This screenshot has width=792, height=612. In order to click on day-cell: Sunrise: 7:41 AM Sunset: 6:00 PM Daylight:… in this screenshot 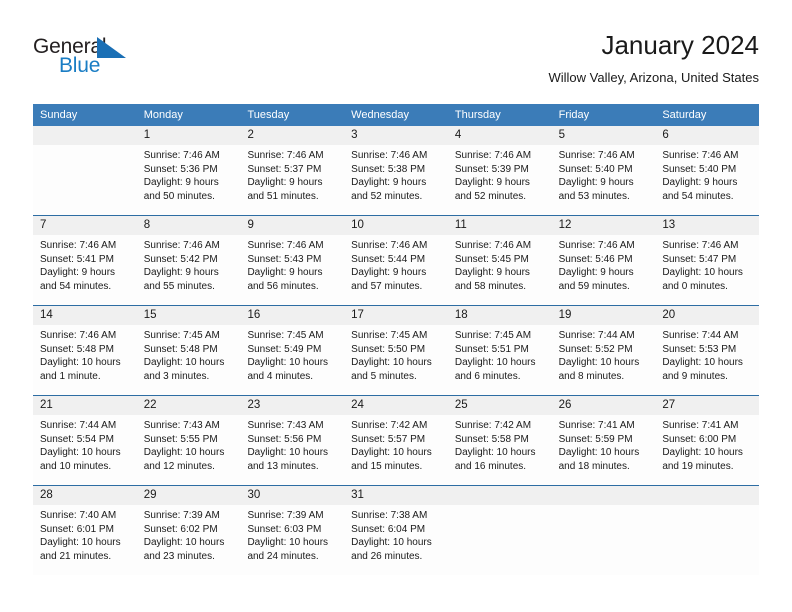, I will do `click(707, 450)`.